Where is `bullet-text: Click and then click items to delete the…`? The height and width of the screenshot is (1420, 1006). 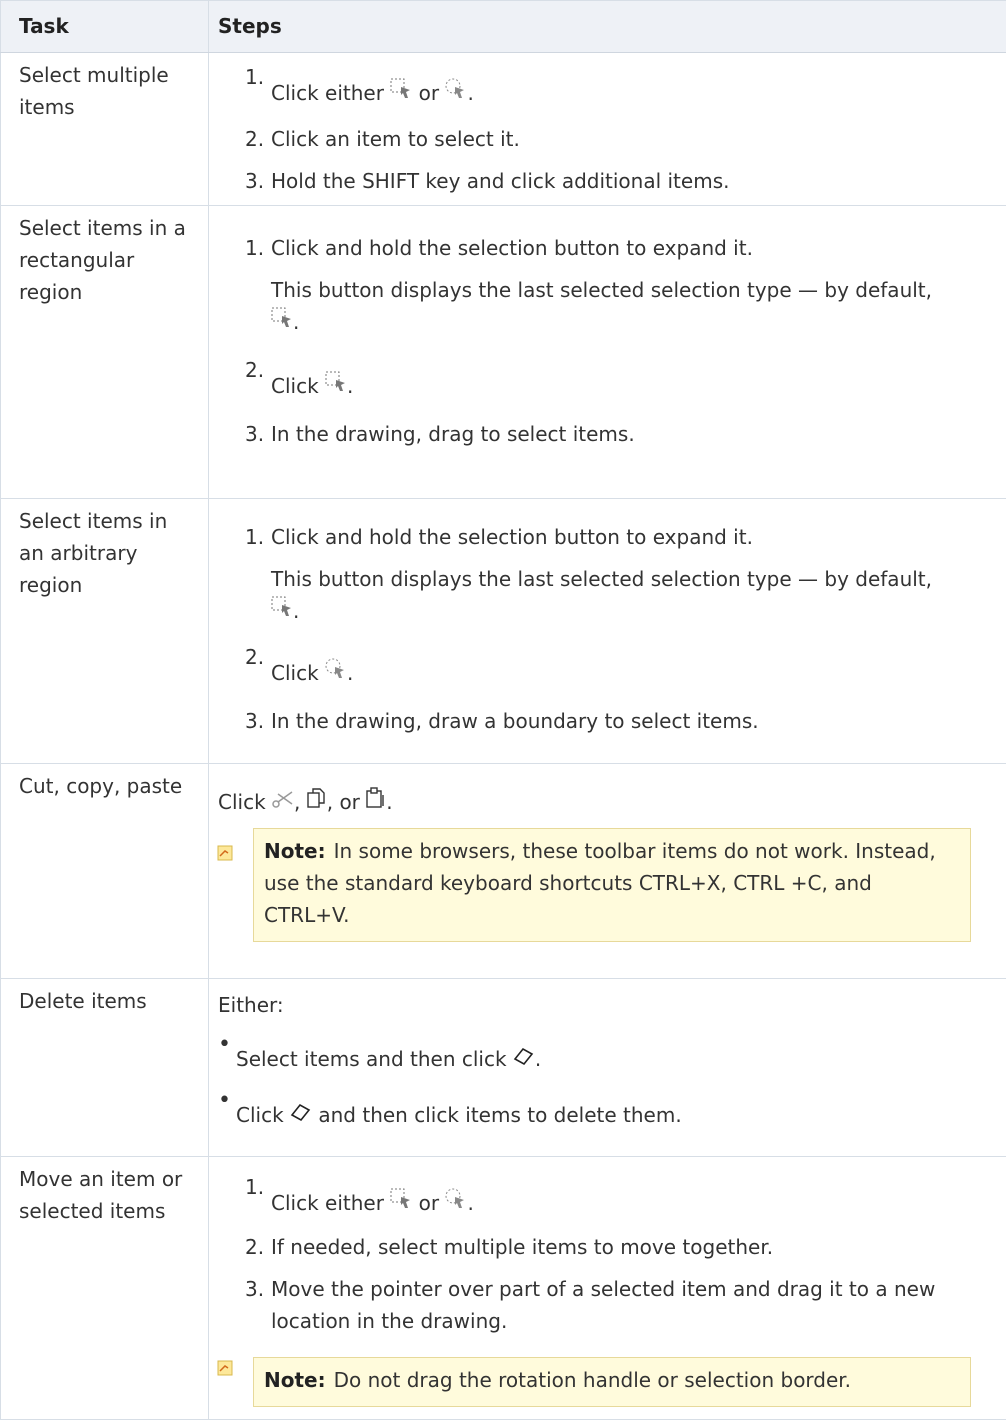 bullet-text: Click and then click items to delete the… is located at coordinates (459, 1115).